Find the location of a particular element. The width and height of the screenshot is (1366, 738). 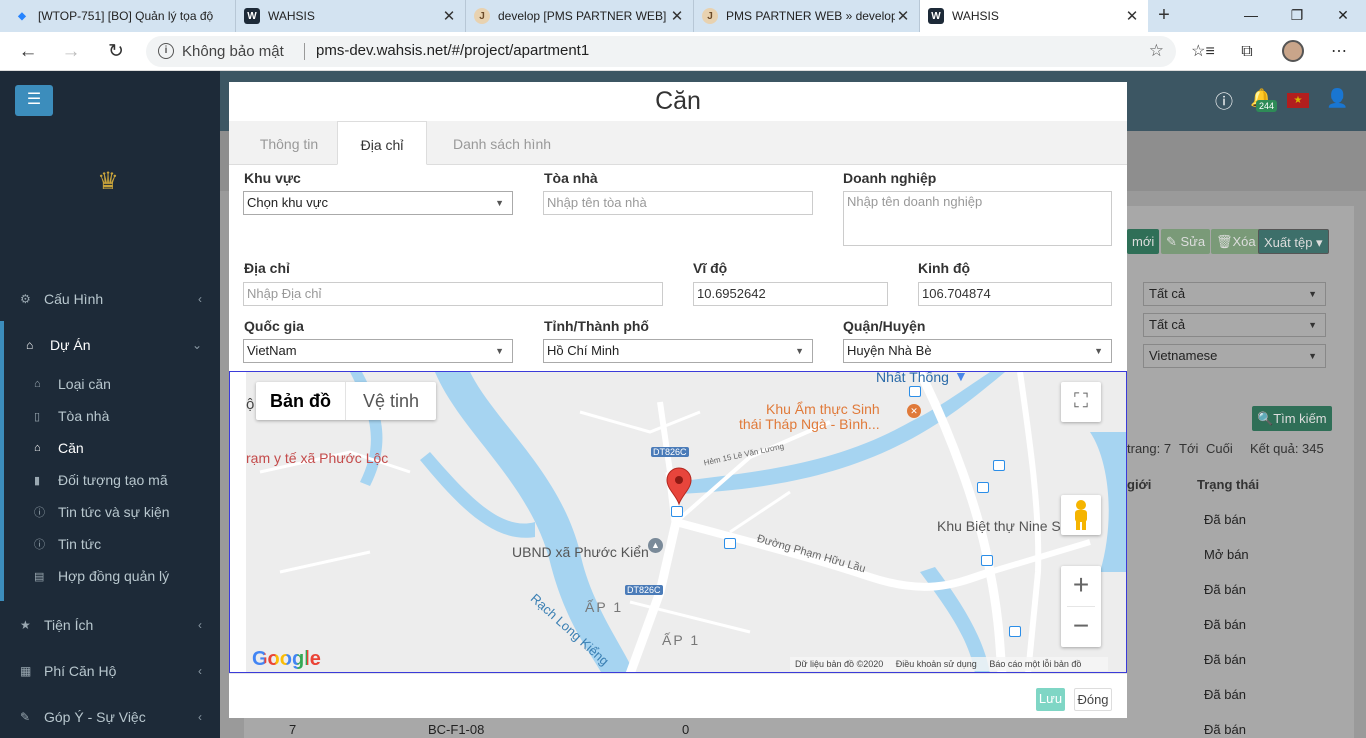

row-index: 7 is located at coordinates (293, 729).